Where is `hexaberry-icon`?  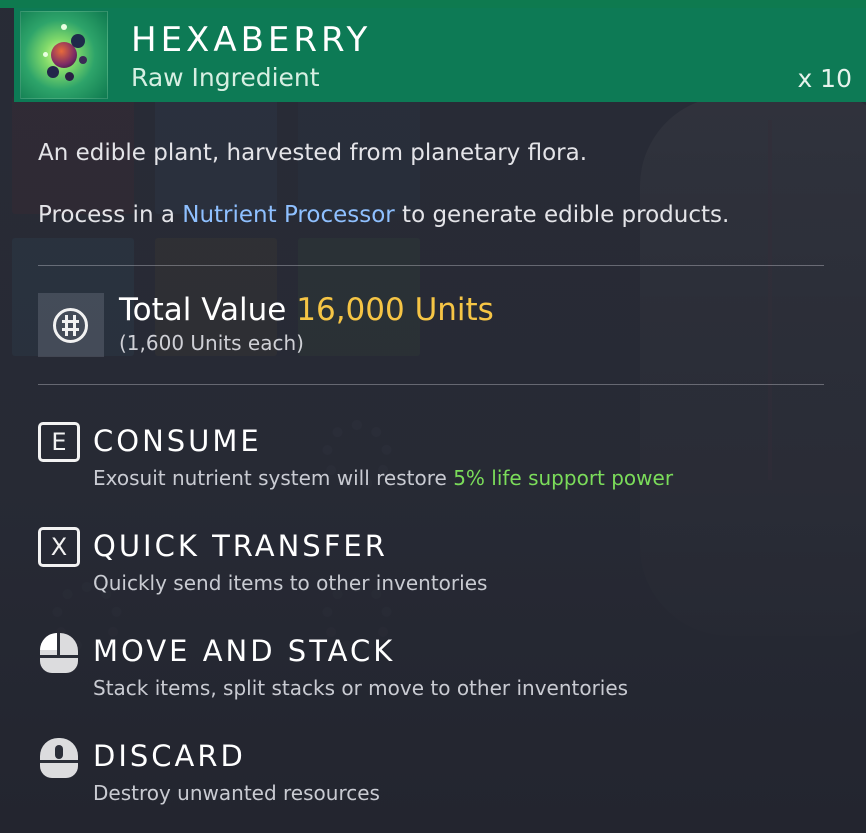 hexaberry-icon is located at coordinates (64, 55).